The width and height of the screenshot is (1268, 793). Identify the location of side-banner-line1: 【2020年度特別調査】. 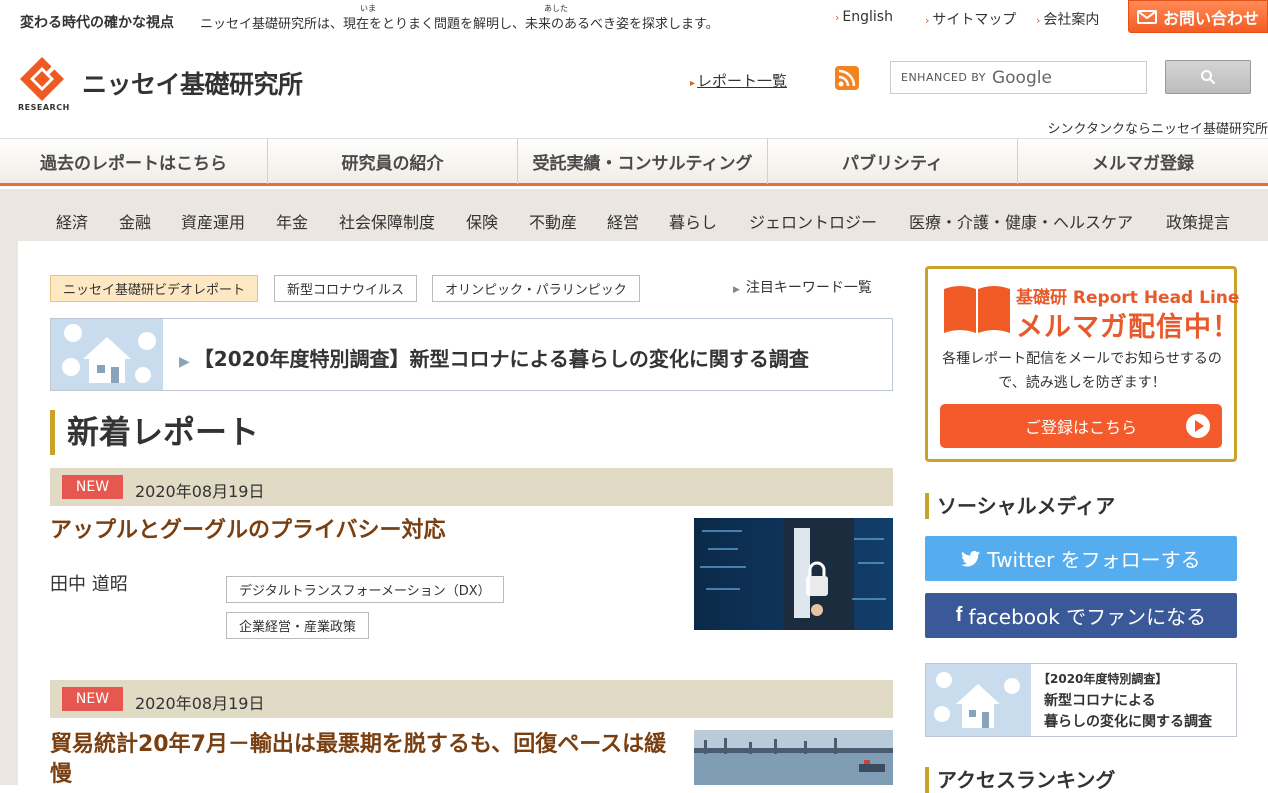
(1103, 679).